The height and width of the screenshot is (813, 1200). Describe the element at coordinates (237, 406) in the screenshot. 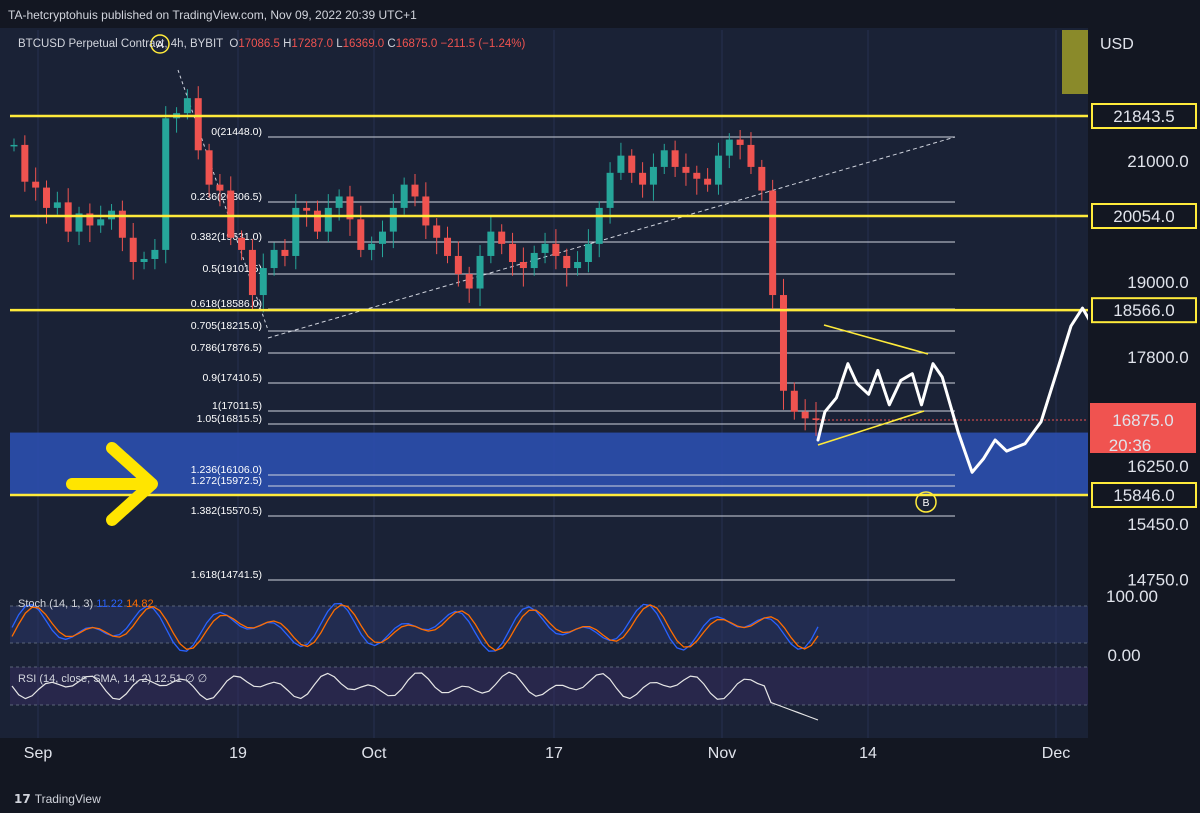

I see `fib-label: 1(17011.5)` at that location.